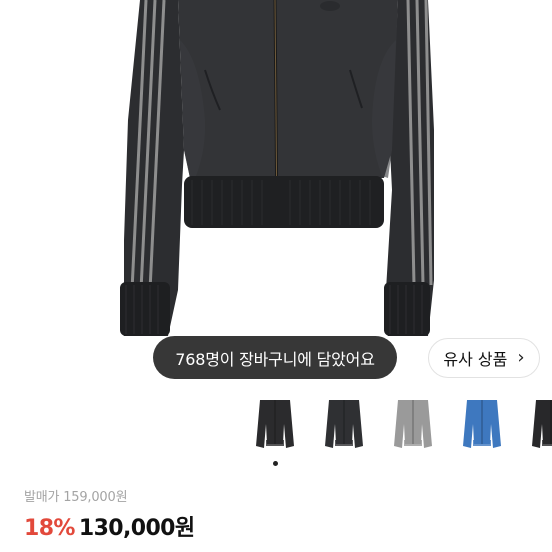 This screenshot has width=552, height=552. I want to click on carousel-indicator-dot, so click(275, 463).